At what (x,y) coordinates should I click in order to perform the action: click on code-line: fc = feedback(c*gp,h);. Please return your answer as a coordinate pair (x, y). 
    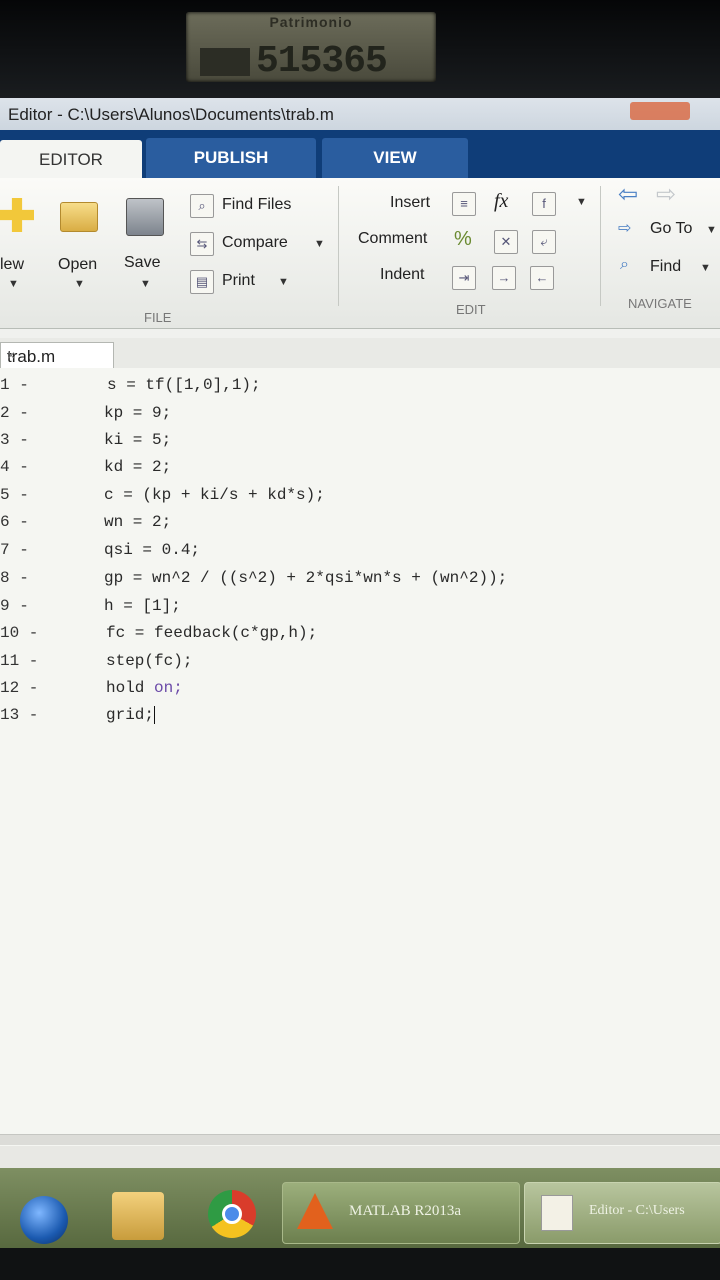
    Looking at the image, I should click on (211, 633).